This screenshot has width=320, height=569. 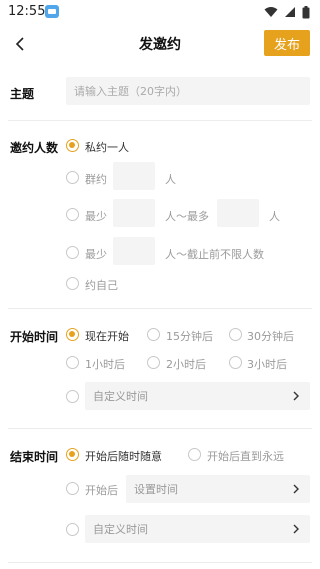 I want to click on max-person-unit: 人, so click(x=274, y=216).